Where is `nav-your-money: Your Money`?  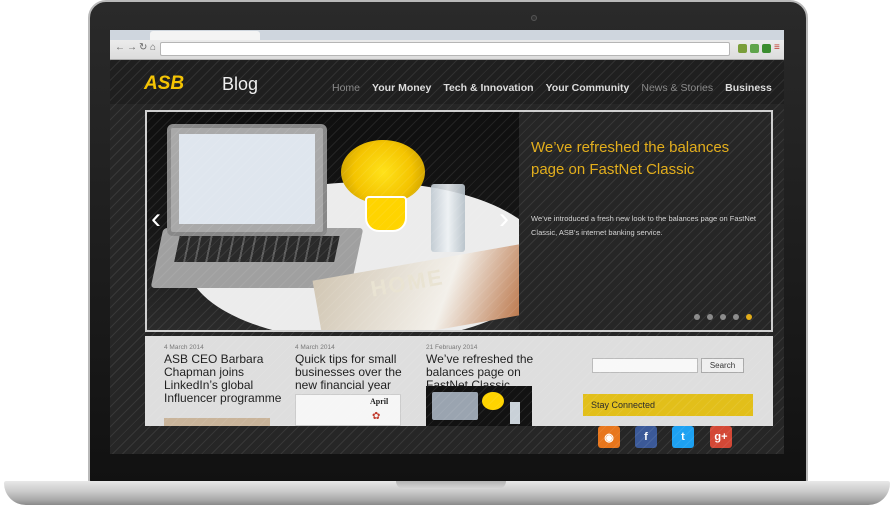
nav-your-money: Your Money is located at coordinates (401, 89).